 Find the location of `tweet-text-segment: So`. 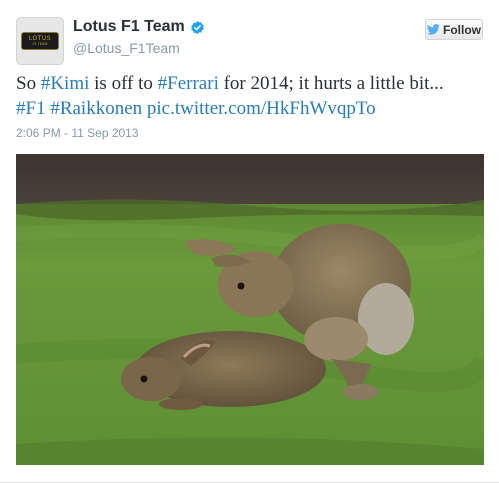

tweet-text-segment: So is located at coordinates (28, 83).